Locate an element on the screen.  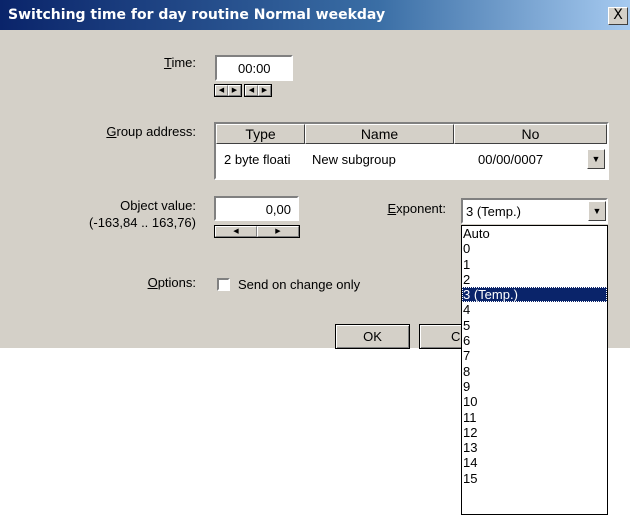
exponent-option: 3 (Temp.) is located at coordinates (534, 295).